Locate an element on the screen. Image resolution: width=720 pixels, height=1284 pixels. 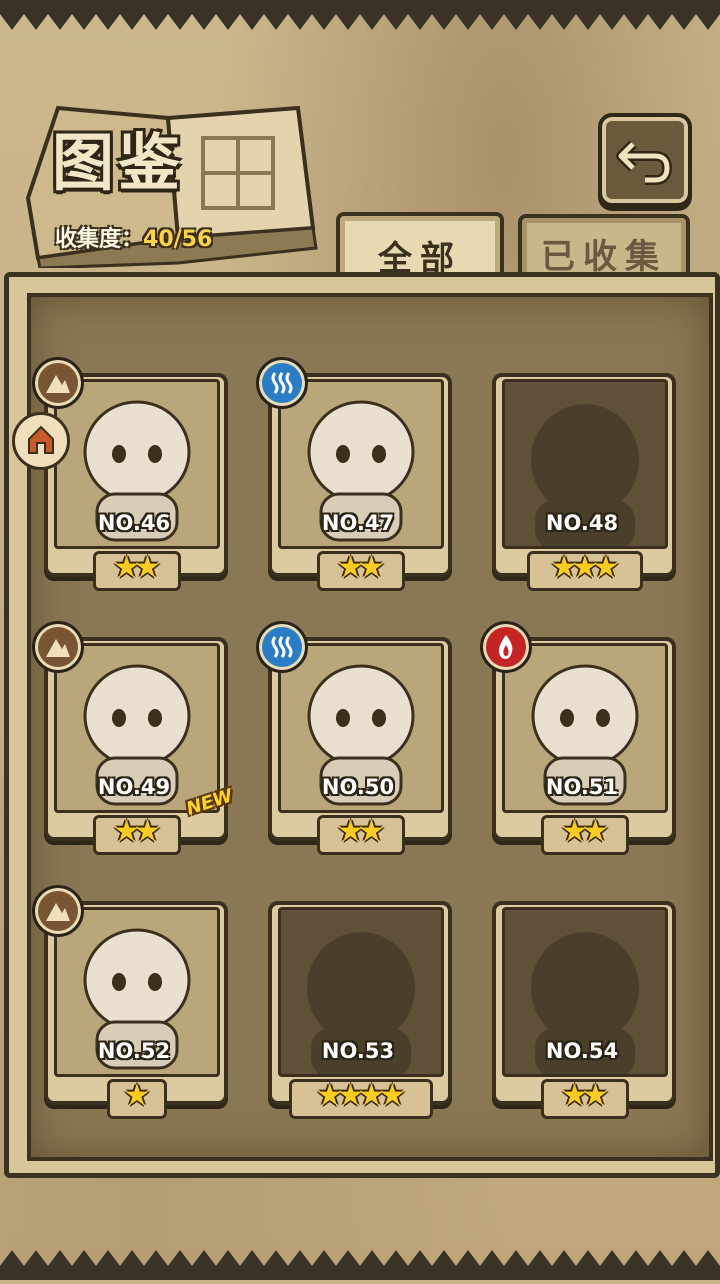
star-rating: ★ is located at coordinates (137, 1095).